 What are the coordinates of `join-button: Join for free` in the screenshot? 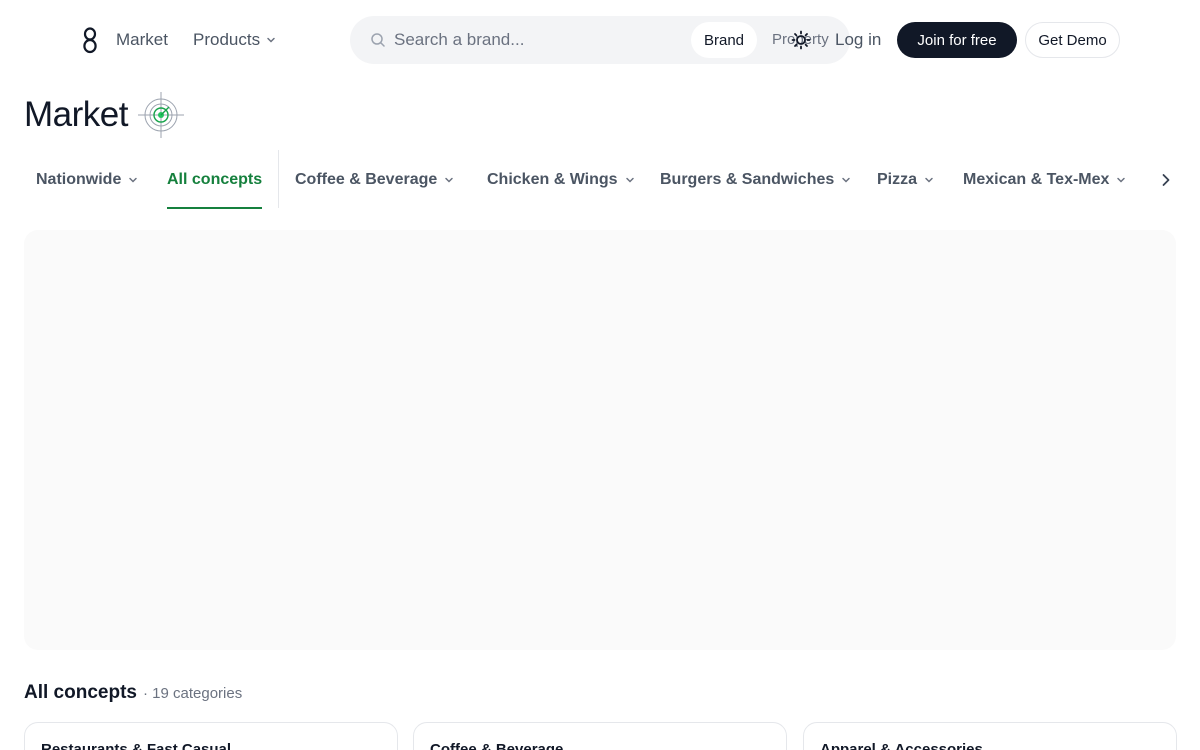 It's located at (957, 40).